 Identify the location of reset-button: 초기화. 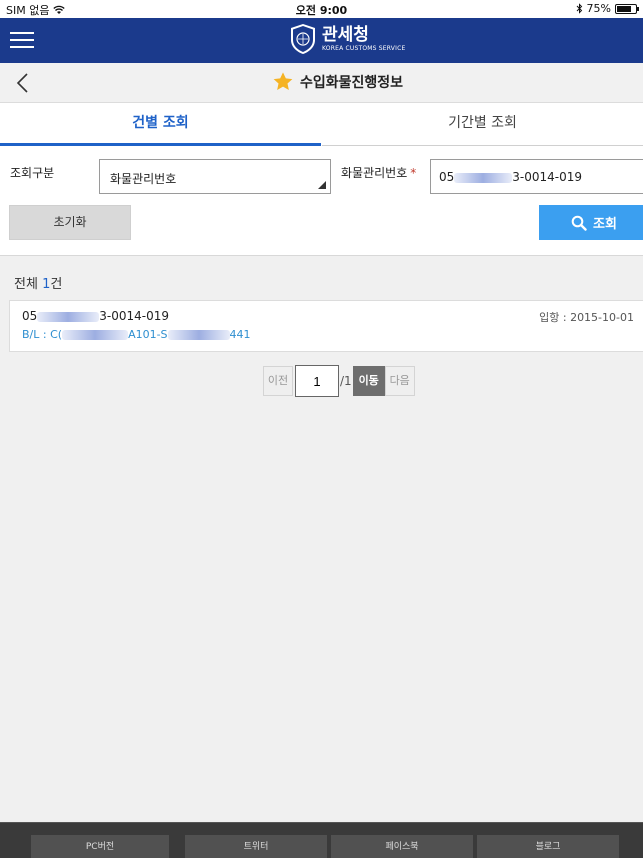
(70, 222).